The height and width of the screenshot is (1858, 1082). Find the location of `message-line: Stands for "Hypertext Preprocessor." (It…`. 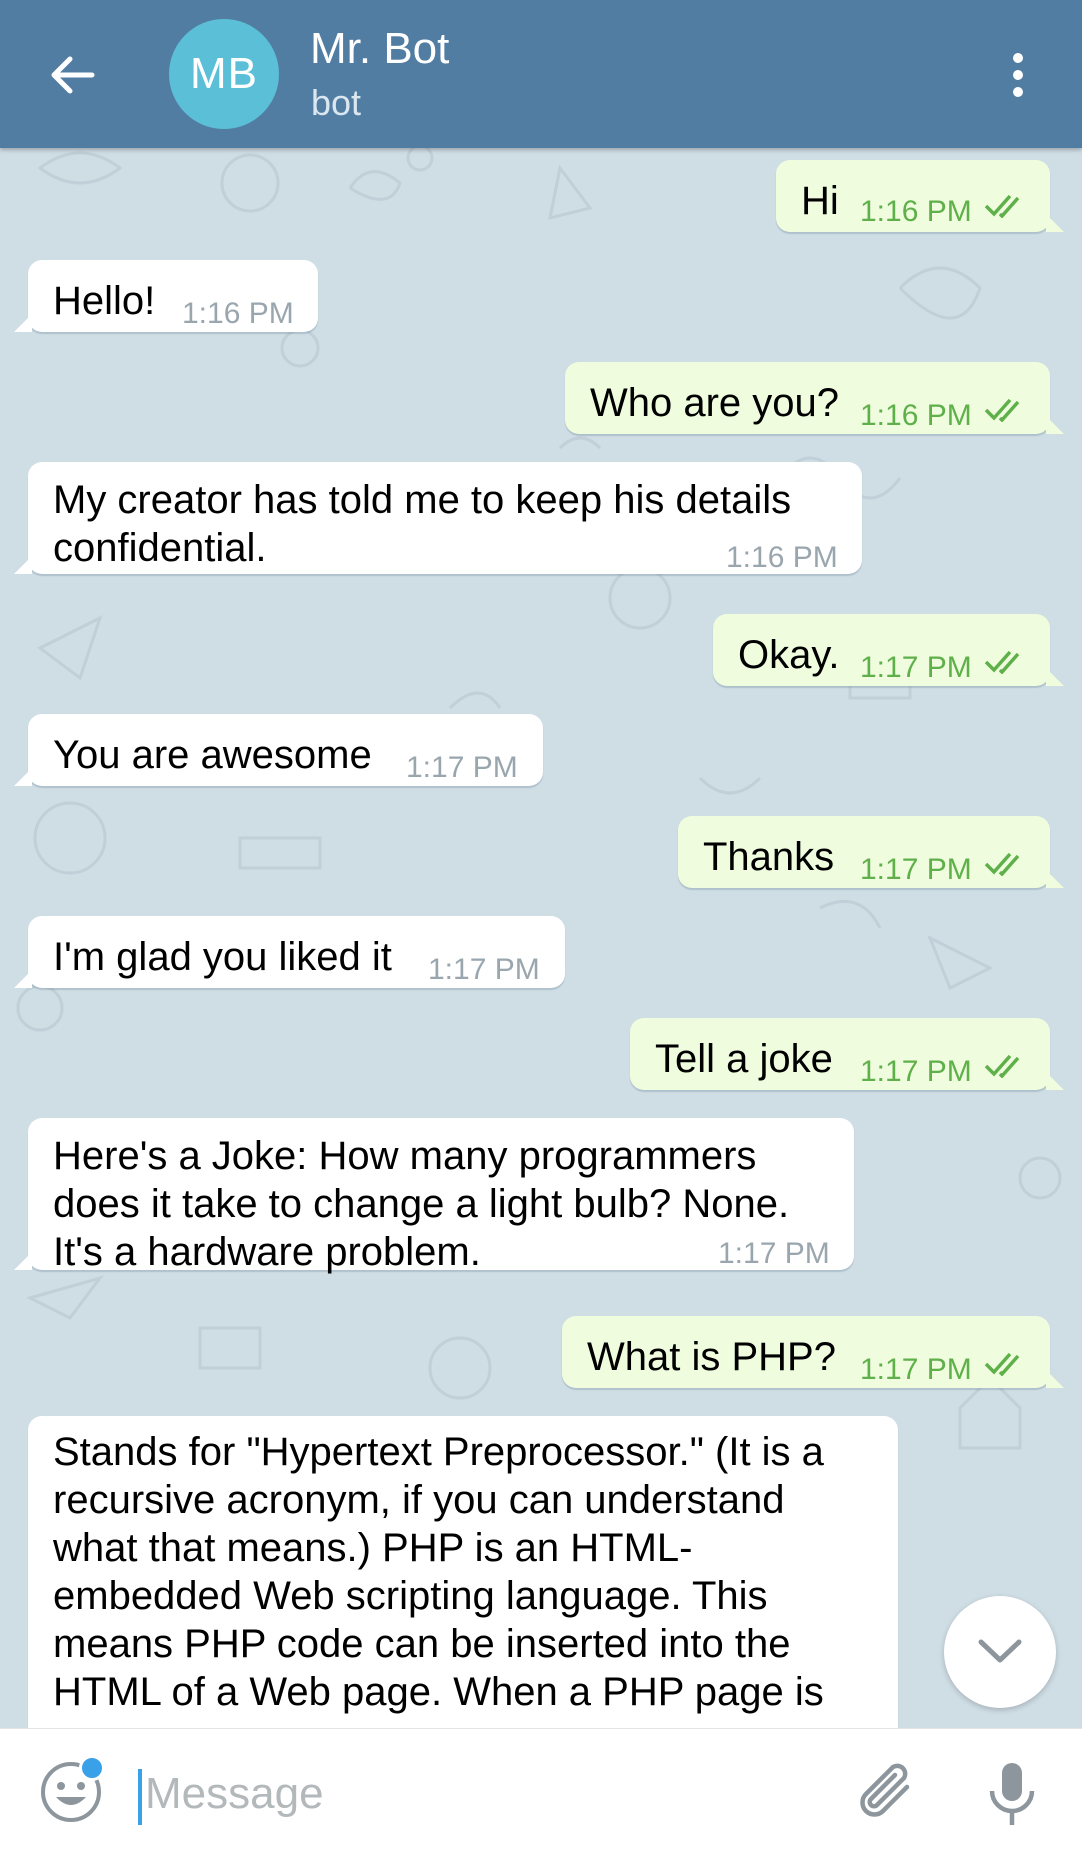

message-line: Stands for "Hypertext Preprocessor." (It… is located at coordinates (438, 1452).